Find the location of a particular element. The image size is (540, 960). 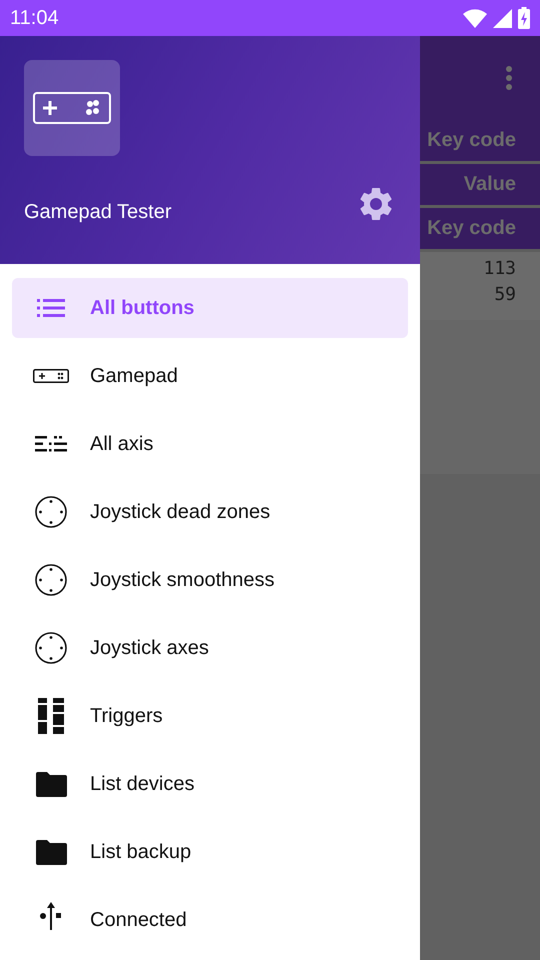

status-time: 11:04 is located at coordinates (35, 18).